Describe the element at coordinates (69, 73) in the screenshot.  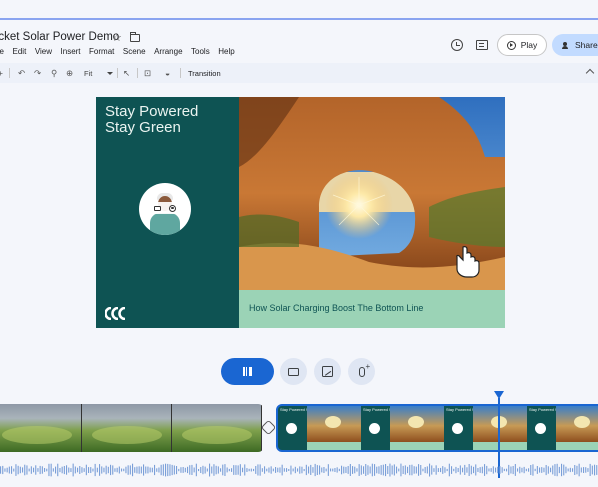
I see `zoom-icon: ⊕` at that location.